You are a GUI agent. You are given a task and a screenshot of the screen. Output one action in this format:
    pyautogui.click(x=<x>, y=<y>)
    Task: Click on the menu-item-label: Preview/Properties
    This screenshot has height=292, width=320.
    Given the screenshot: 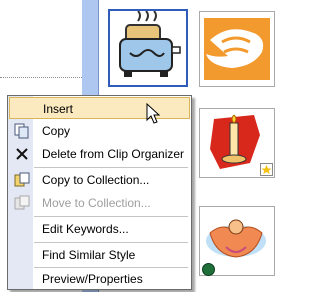 What is the action you would take?
    pyautogui.click(x=92, y=279)
    